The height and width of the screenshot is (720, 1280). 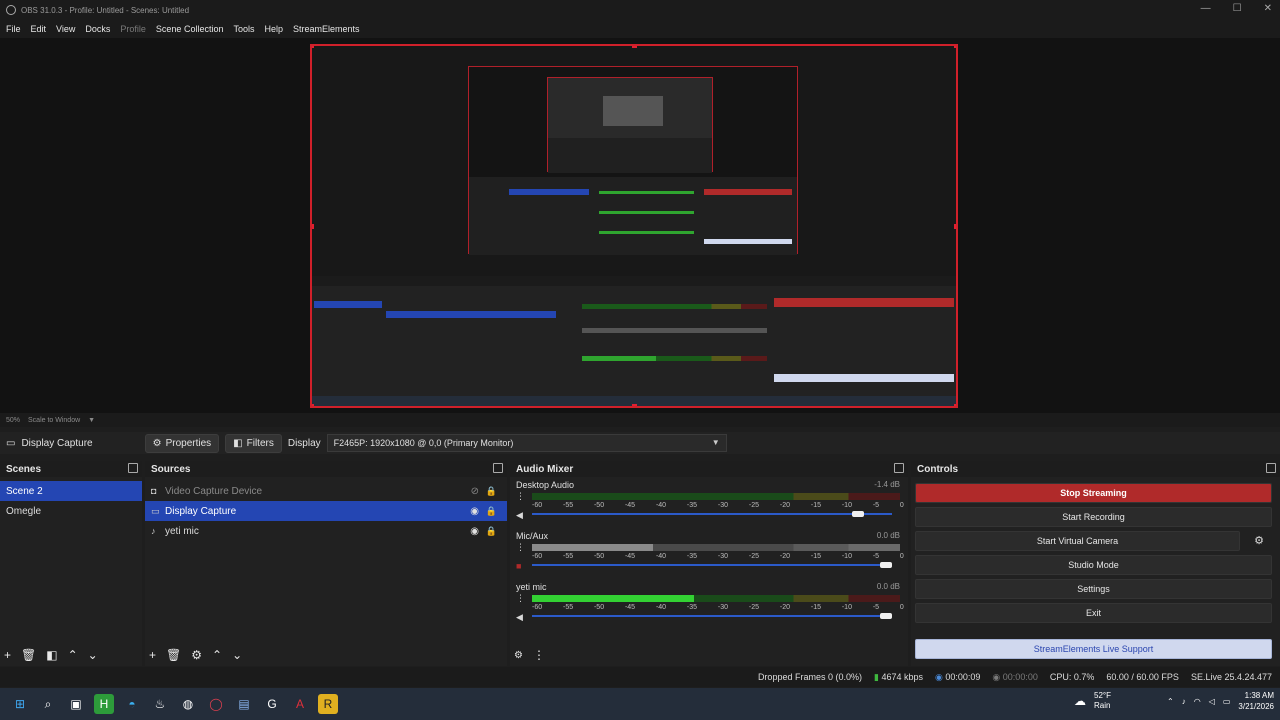 What do you see at coordinates (1093, 589) in the screenshot?
I see `settings-button: Settings` at bounding box center [1093, 589].